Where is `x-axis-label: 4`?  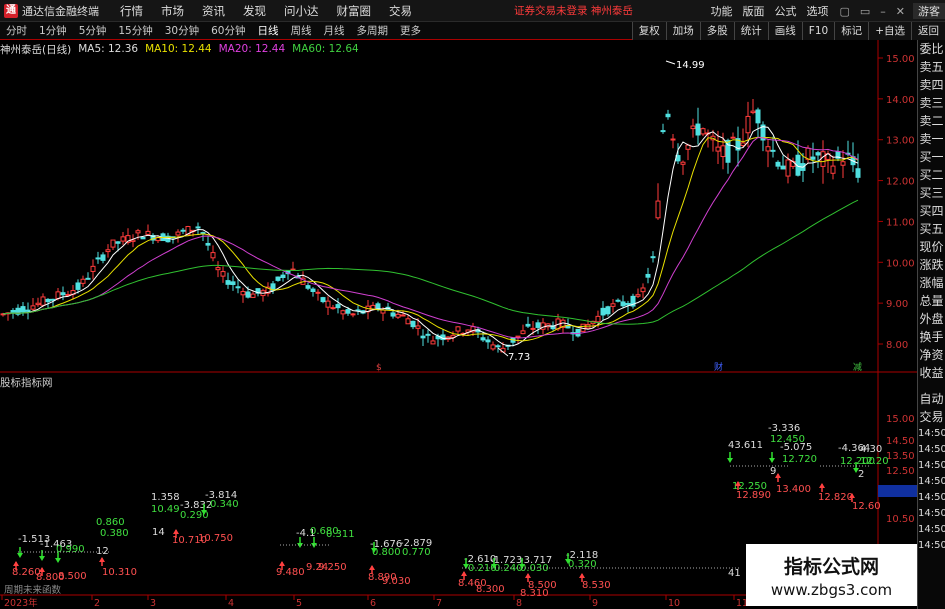
x-axis-label: 4 is located at coordinates (231, 603).